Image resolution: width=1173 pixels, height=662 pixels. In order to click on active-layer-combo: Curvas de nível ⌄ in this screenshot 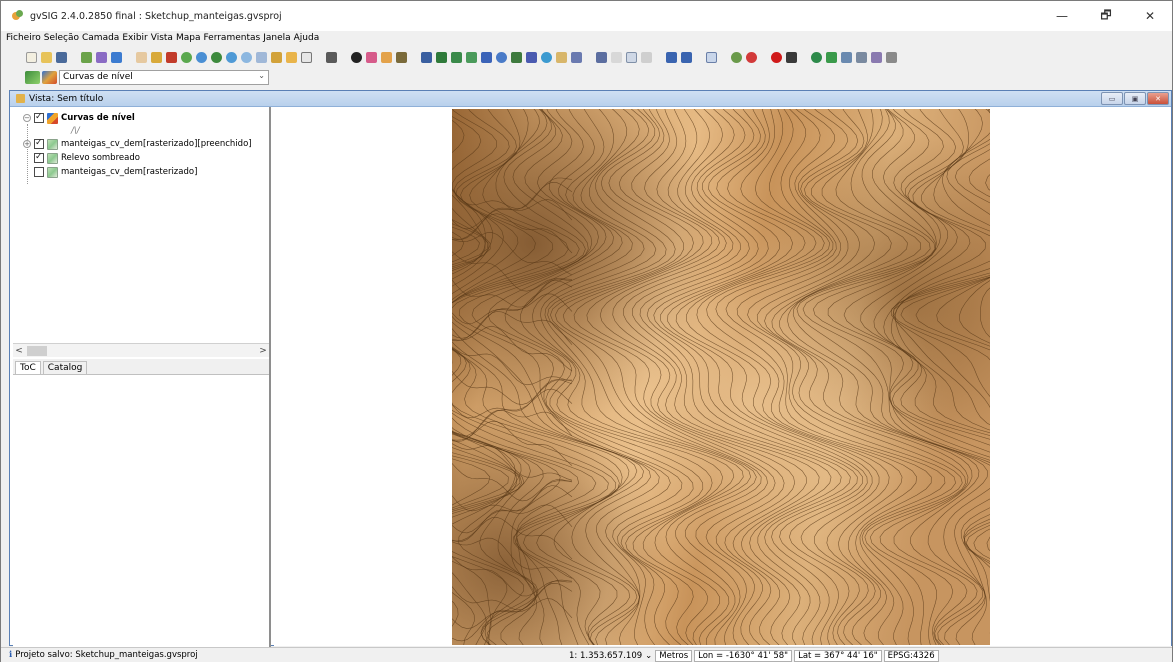, I will do `click(164, 77)`.